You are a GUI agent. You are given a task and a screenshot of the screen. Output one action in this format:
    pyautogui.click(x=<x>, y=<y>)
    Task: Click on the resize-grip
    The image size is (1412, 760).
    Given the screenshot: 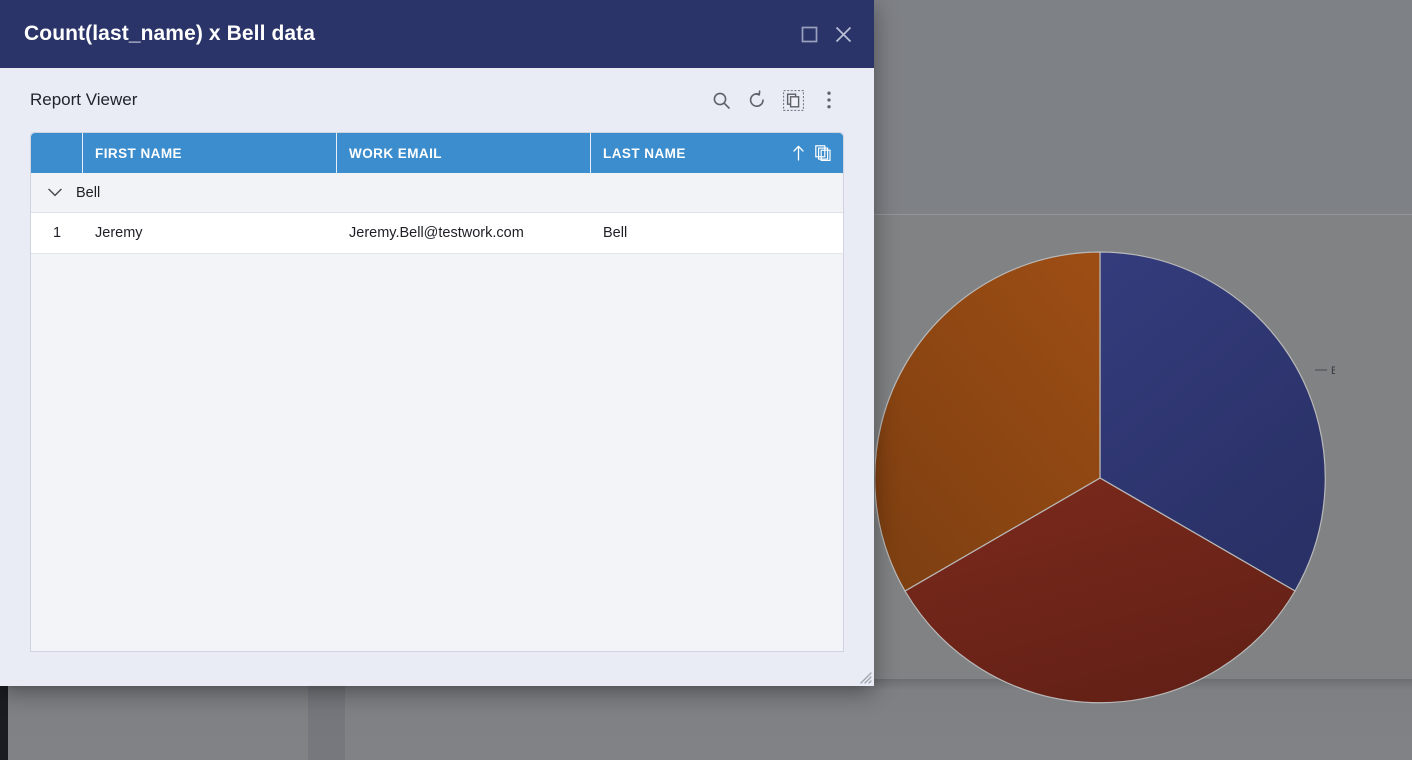 What is the action you would take?
    pyautogui.click(x=864, y=676)
    